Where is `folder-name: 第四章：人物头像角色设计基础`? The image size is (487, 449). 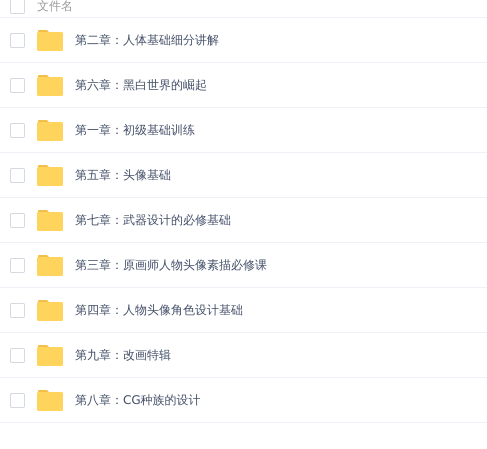
folder-name: 第四章：人物头像角色设计基础 is located at coordinates (159, 310).